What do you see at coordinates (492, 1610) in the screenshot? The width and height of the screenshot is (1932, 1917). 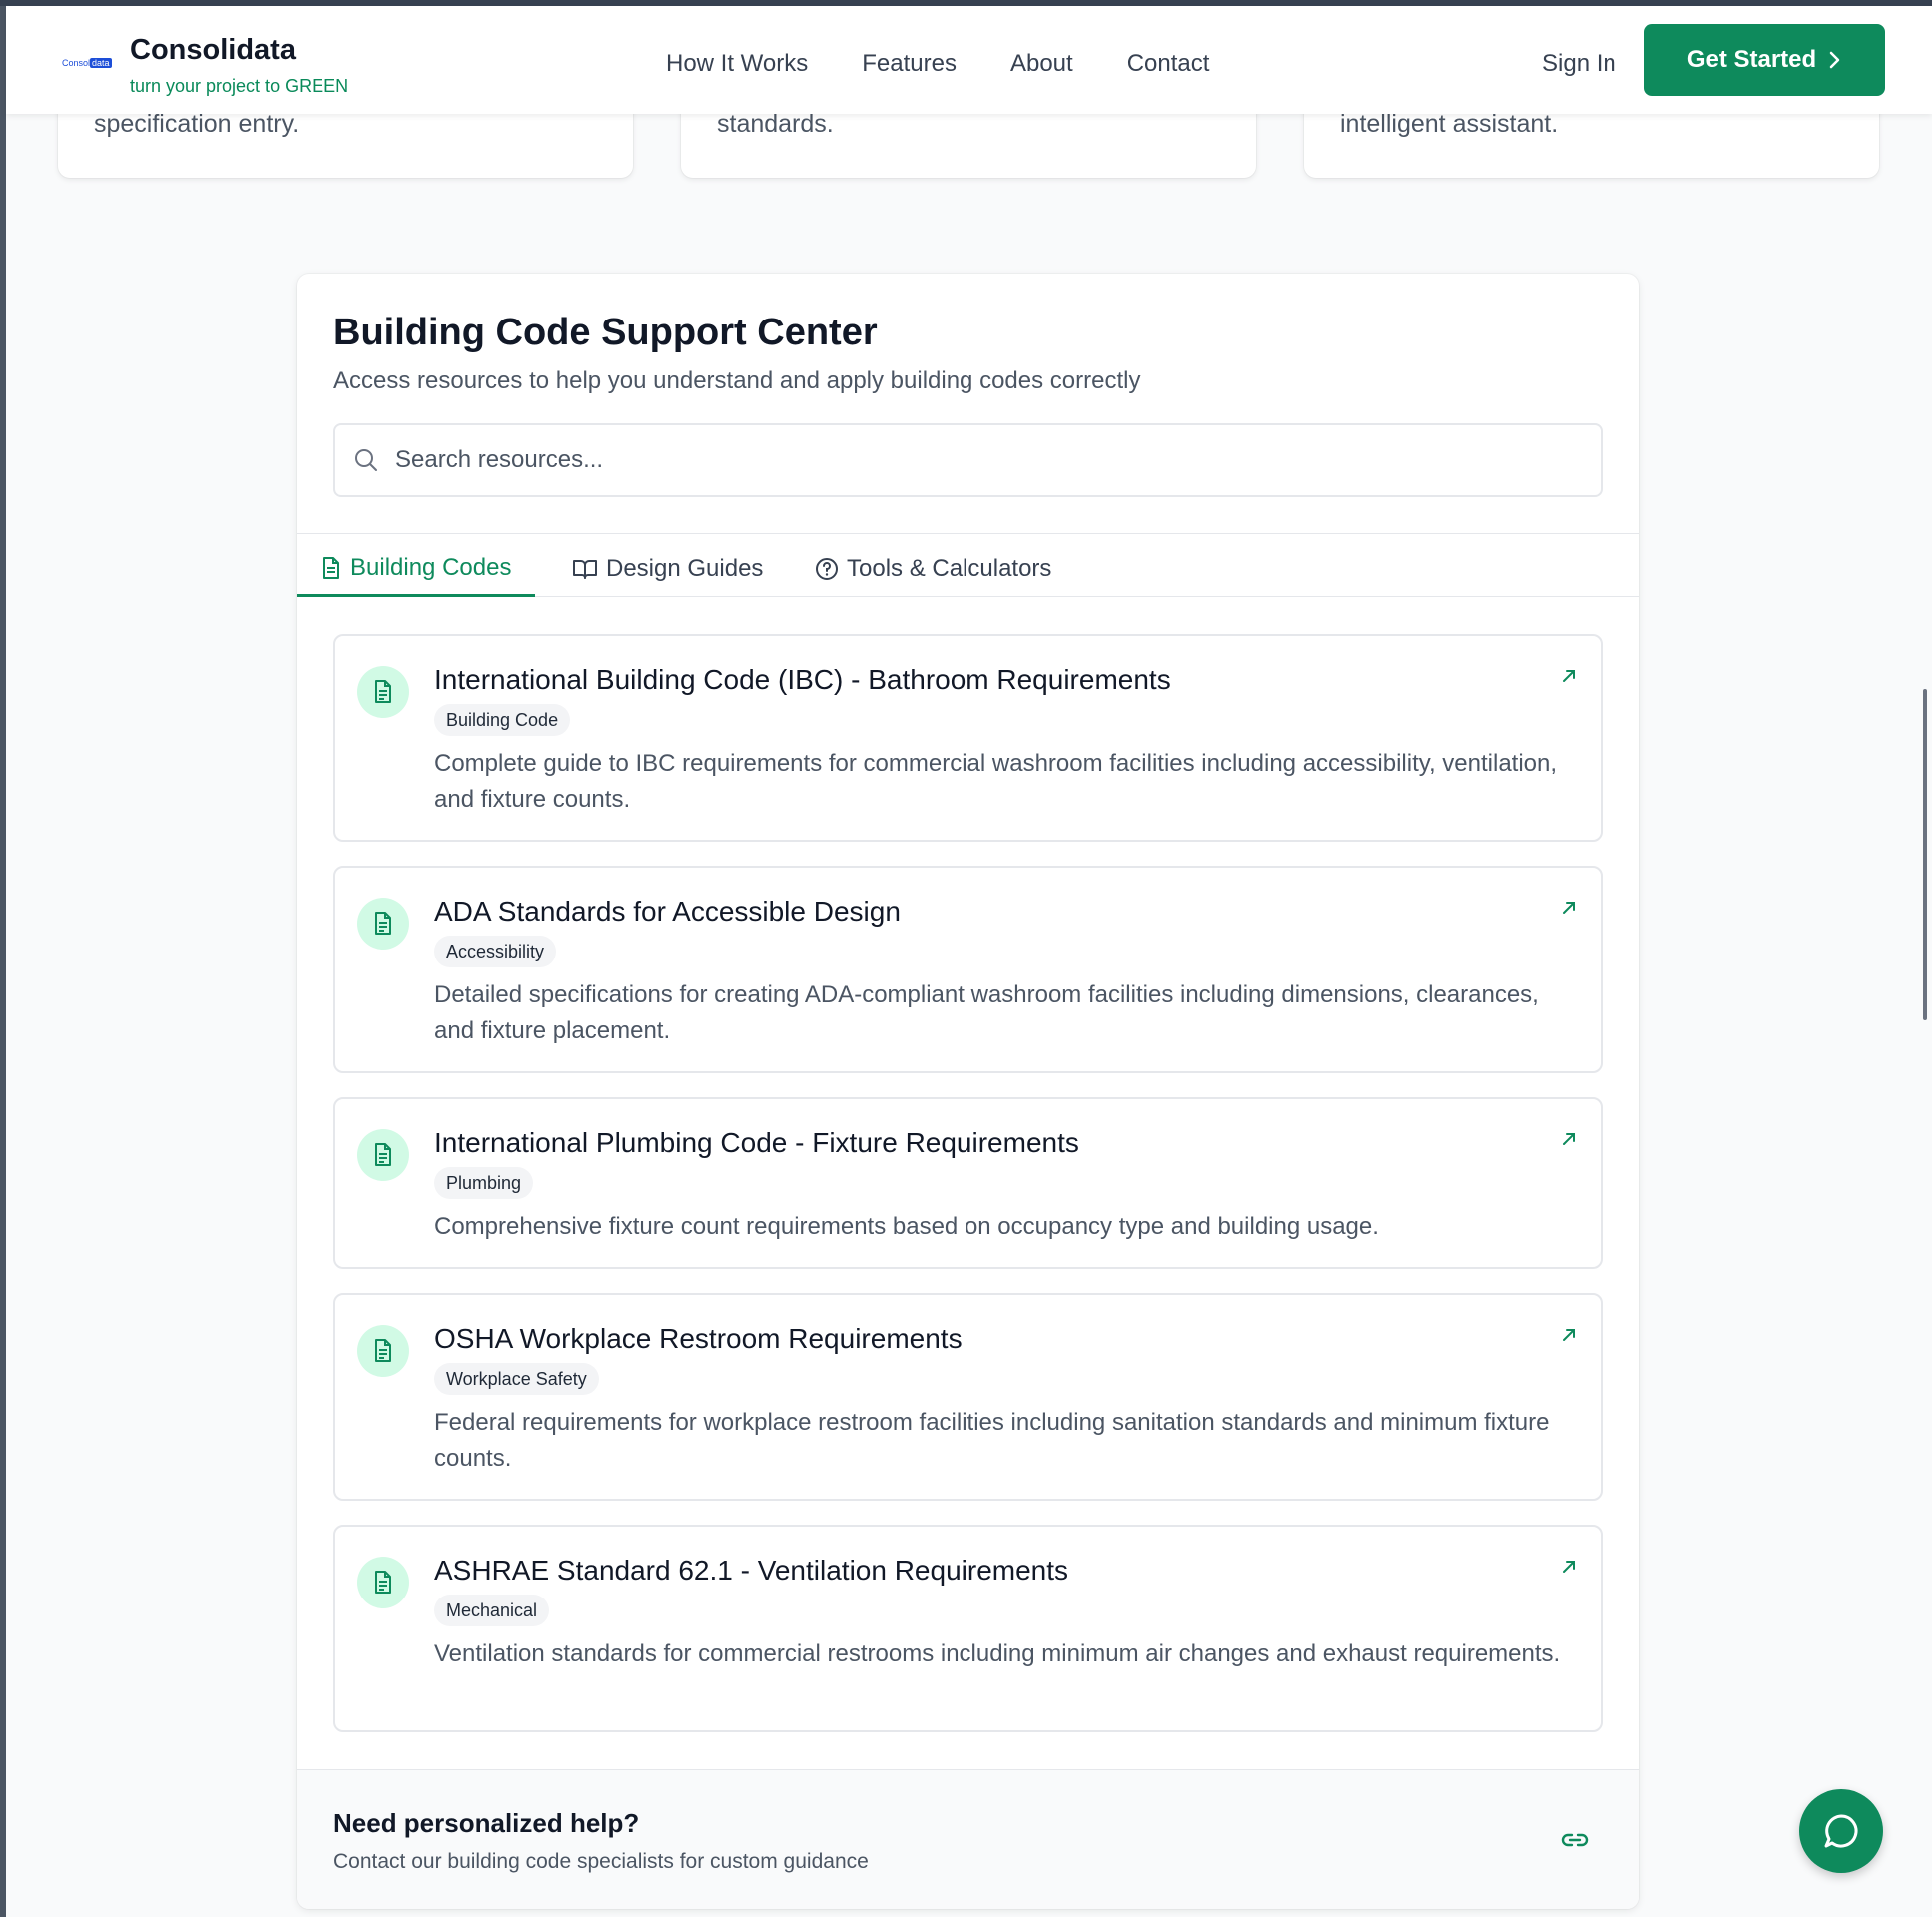 I see `category-badge: Mechanical` at bounding box center [492, 1610].